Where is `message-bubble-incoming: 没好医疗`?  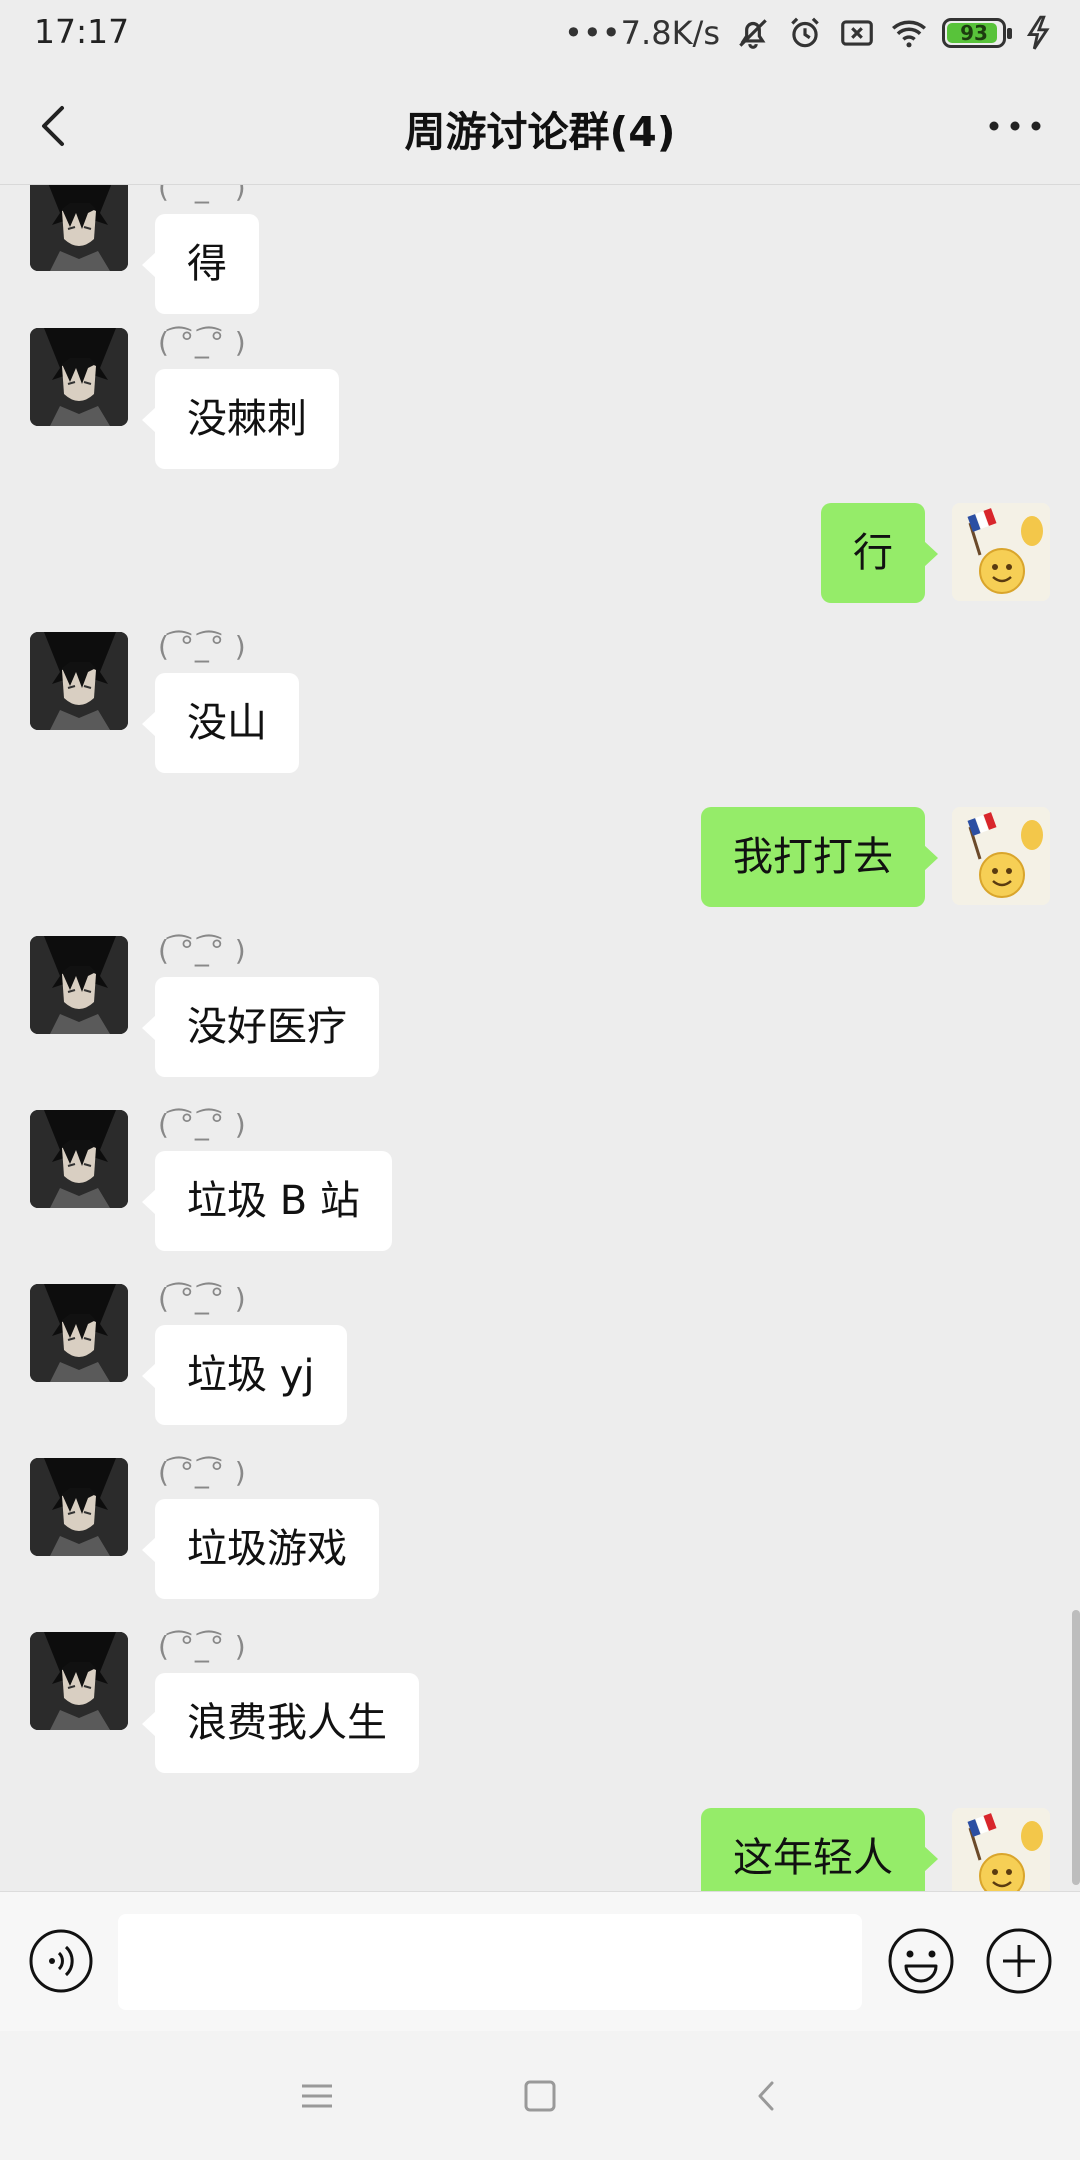
message-bubble-incoming: 没好医疗 is located at coordinates (260, 1027).